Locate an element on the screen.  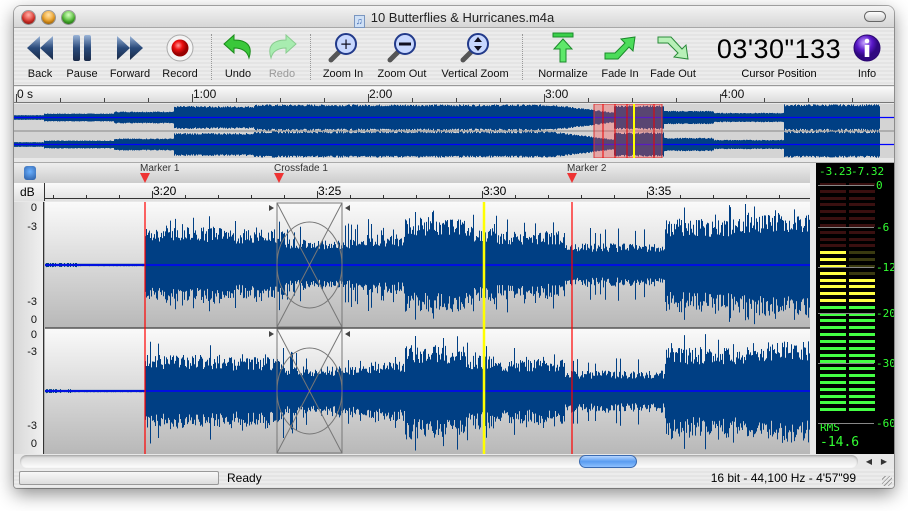
marker-1: Marker 1 is located at coordinates (159, 173).